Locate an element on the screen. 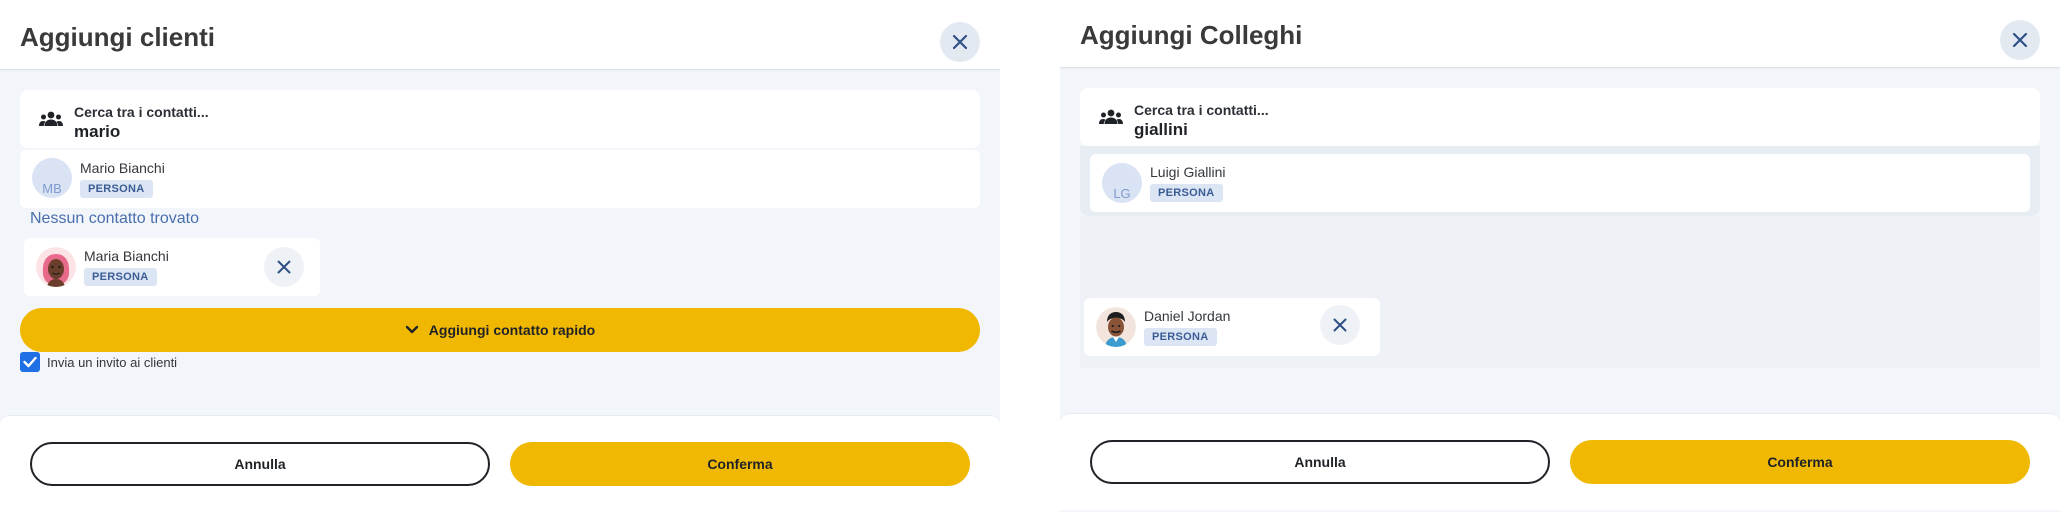  avatar-initials: MB is located at coordinates (52, 178).